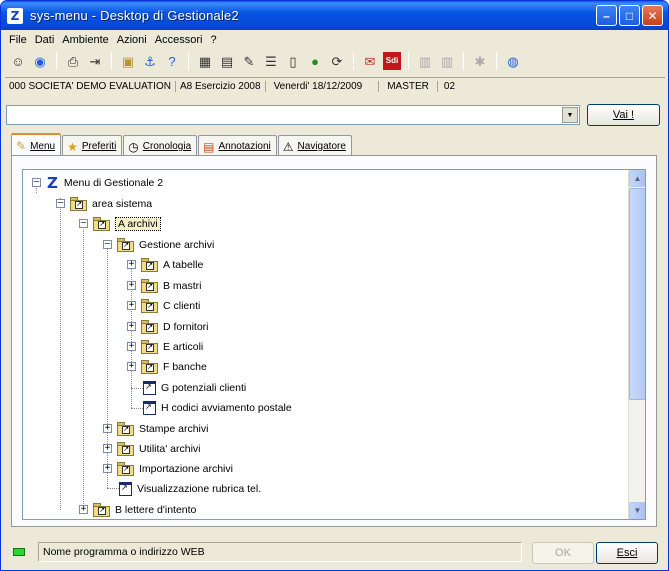 The height and width of the screenshot is (571, 669). What do you see at coordinates (85, 40) in the screenshot?
I see `menu-ambiente: Ambiente` at bounding box center [85, 40].